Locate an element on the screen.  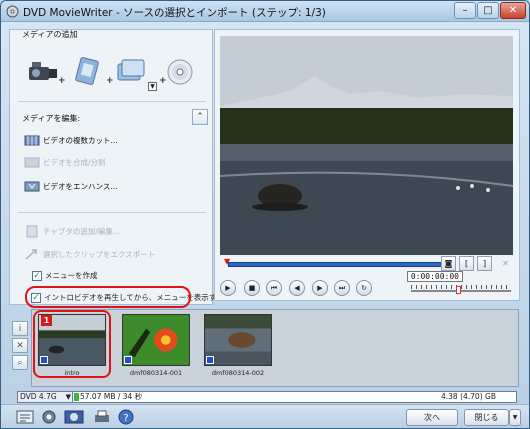
cancel-trim-icon: ✕ is located at coordinates (505, 263).